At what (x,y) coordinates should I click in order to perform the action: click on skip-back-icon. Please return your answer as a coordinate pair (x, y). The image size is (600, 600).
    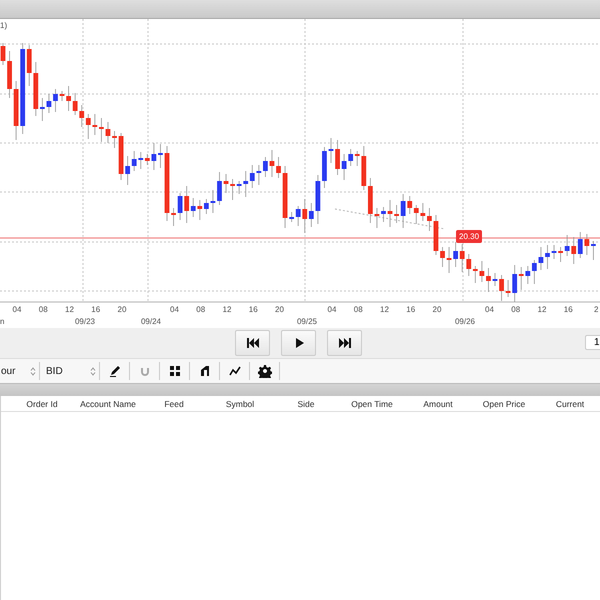
    Looking at the image, I should click on (253, 343).